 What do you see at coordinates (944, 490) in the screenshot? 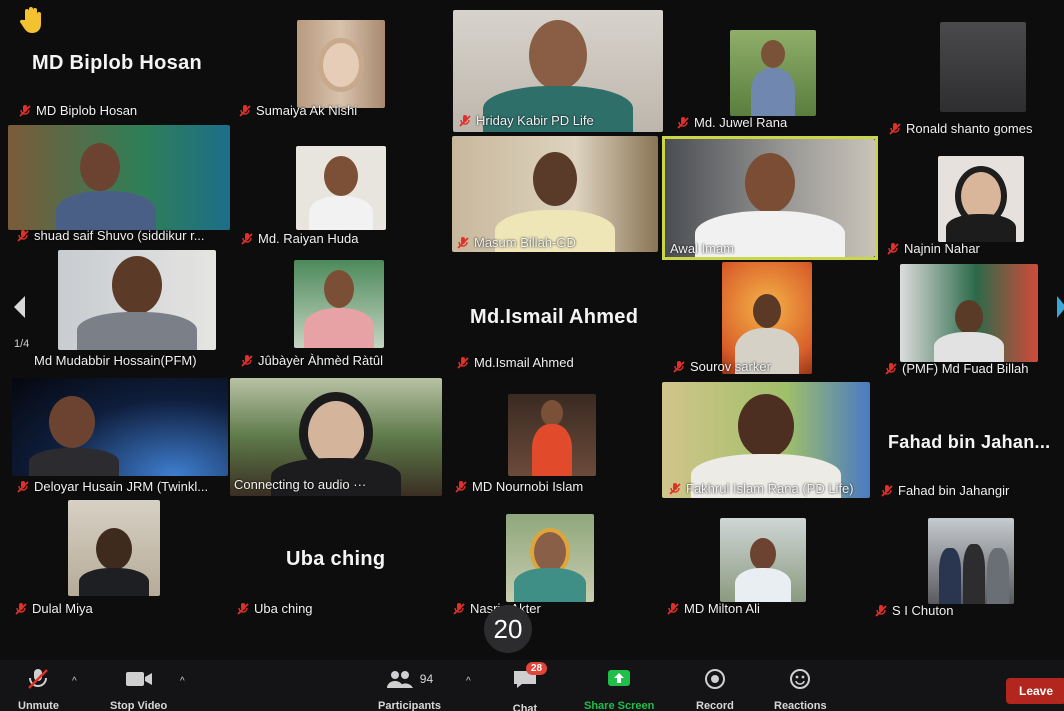
I see `participant-label: Fahad bin Jahangir` at bounding box center [944, 490].